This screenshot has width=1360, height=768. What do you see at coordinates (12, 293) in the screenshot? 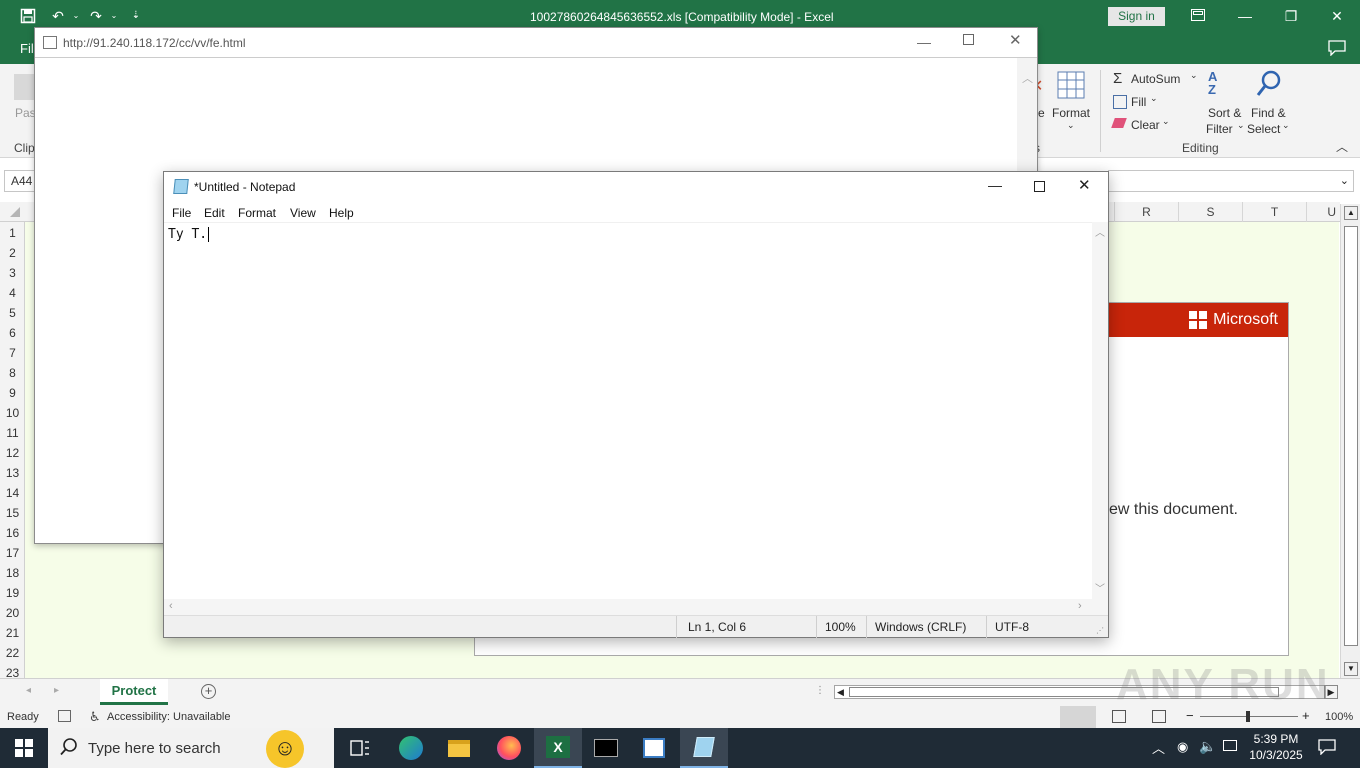
I see `row-header: 4` at bounding box center [12, 293].